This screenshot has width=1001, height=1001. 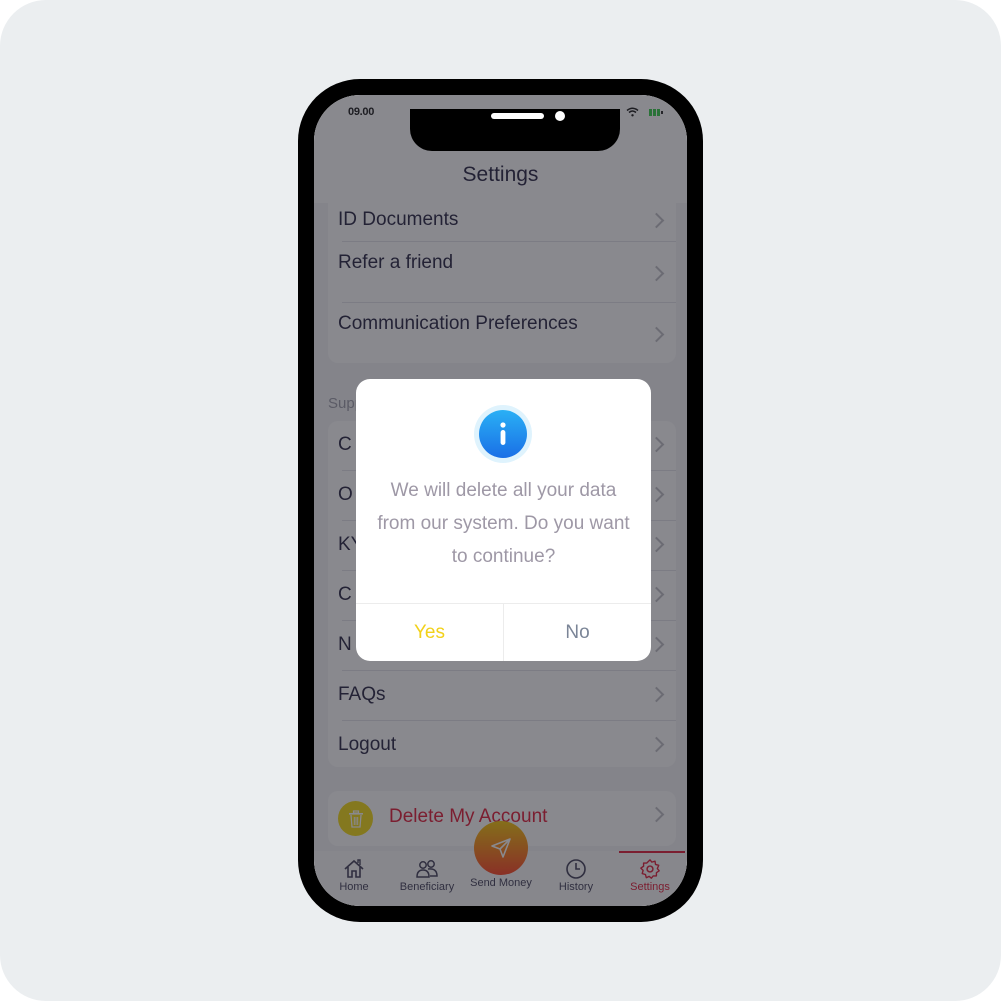 I want to click on camera, so click(x=560, y=116).